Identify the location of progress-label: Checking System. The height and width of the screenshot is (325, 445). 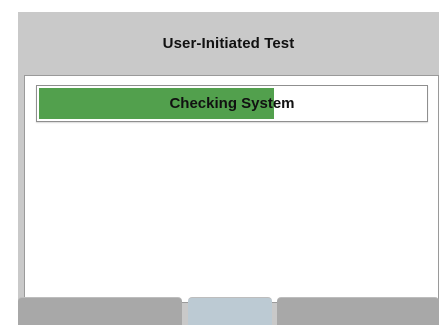
(232, 103).